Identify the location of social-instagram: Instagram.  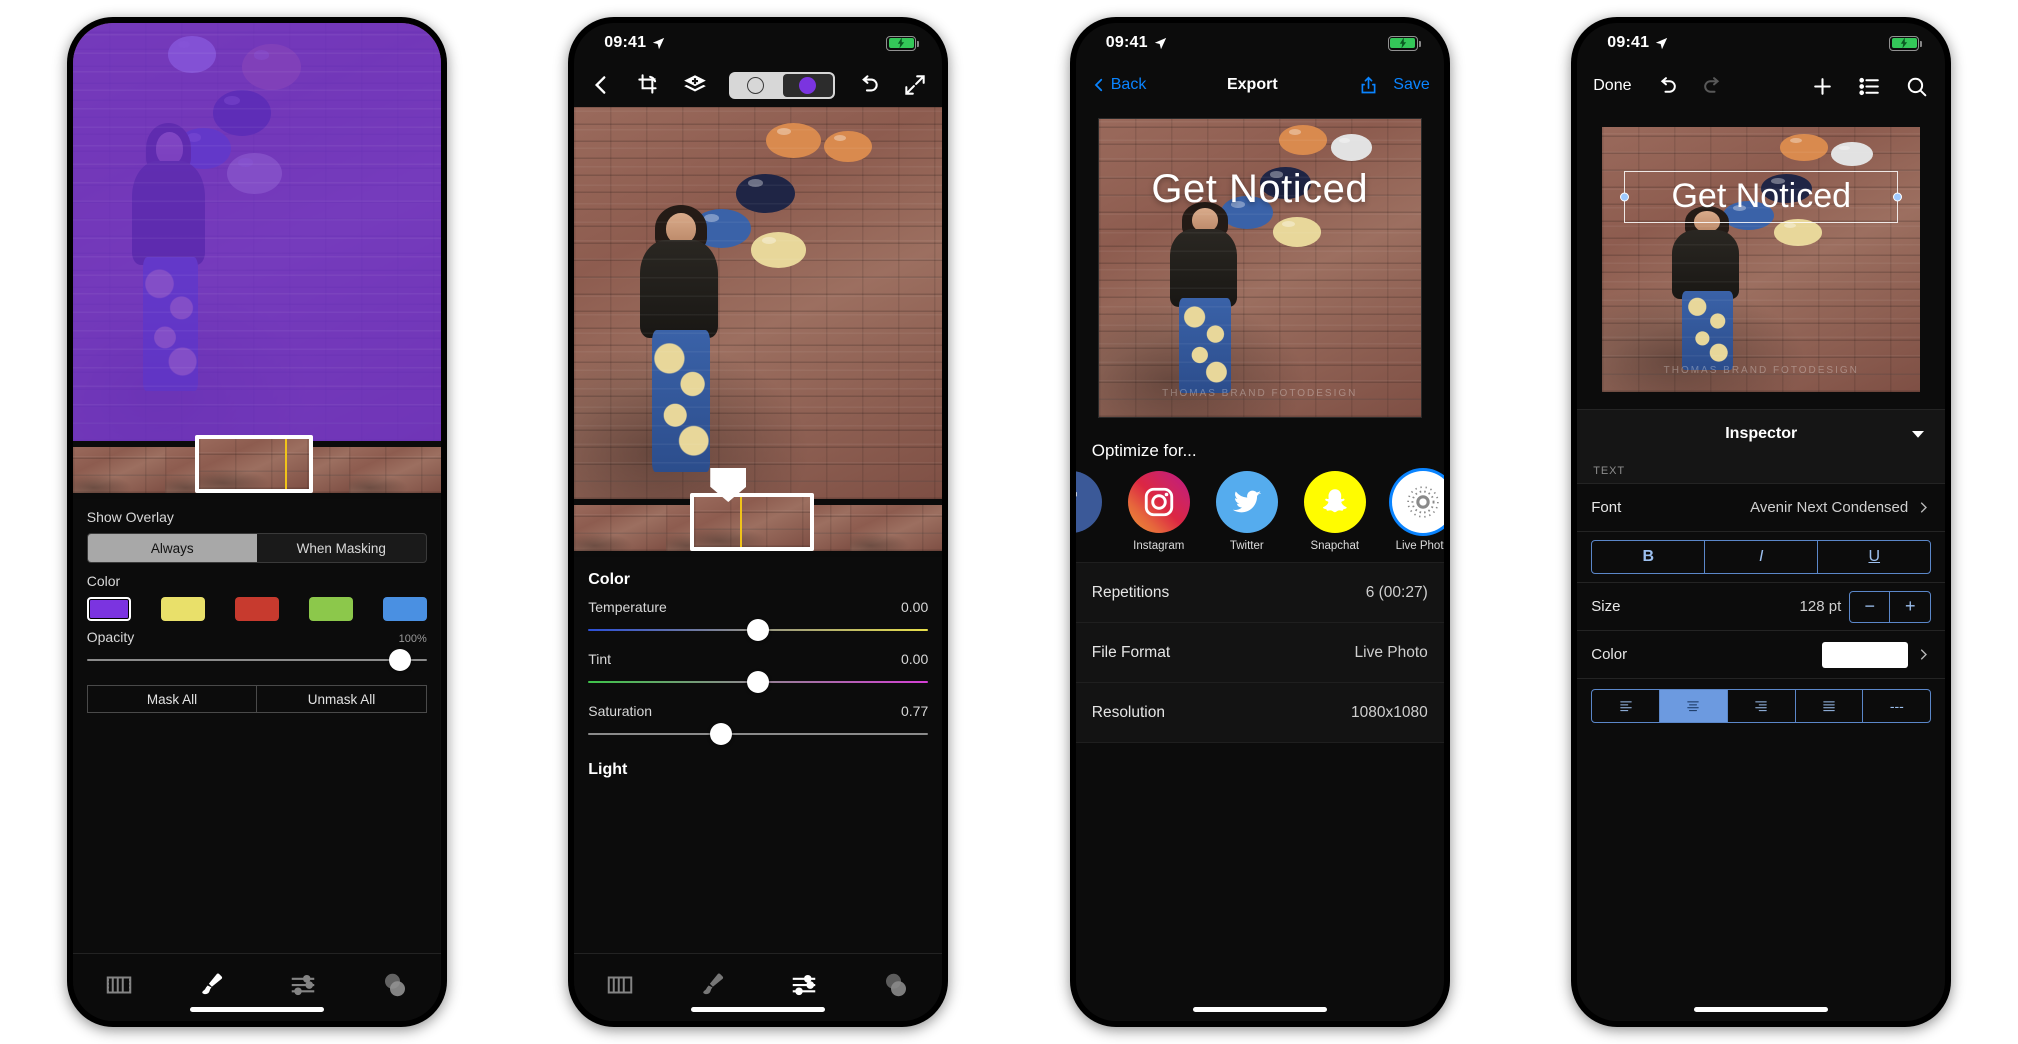
(1159, 511).